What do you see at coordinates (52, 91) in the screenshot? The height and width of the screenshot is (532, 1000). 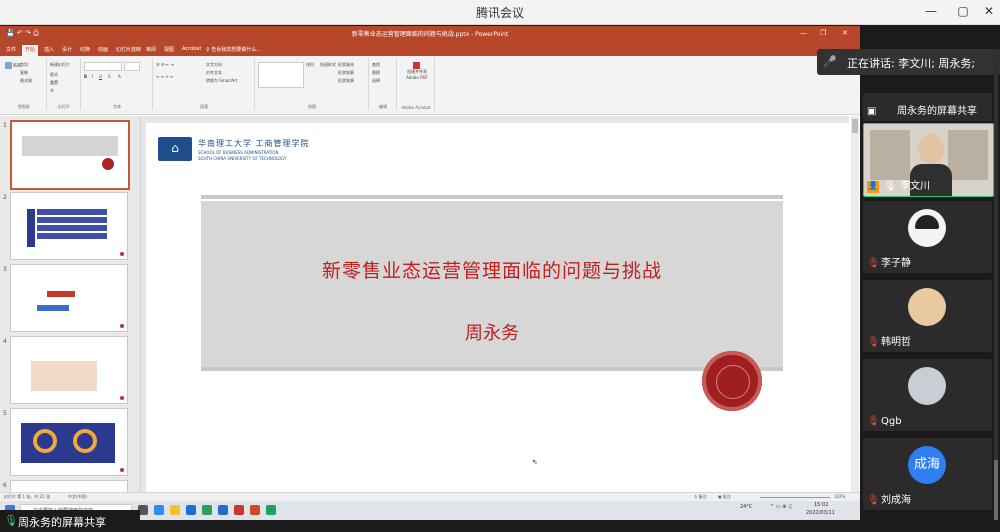 I see `section-button: 节` at bounding box center [52, 91].